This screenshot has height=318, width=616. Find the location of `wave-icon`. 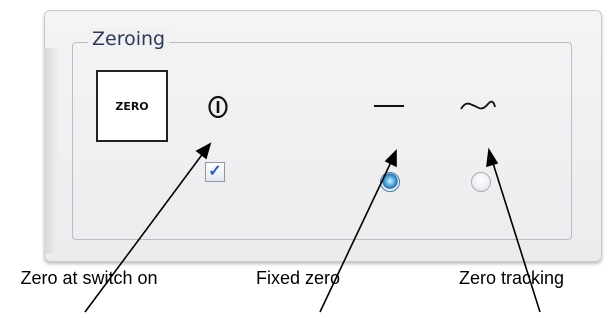

wave-icon is located at coordinates (478, 105).